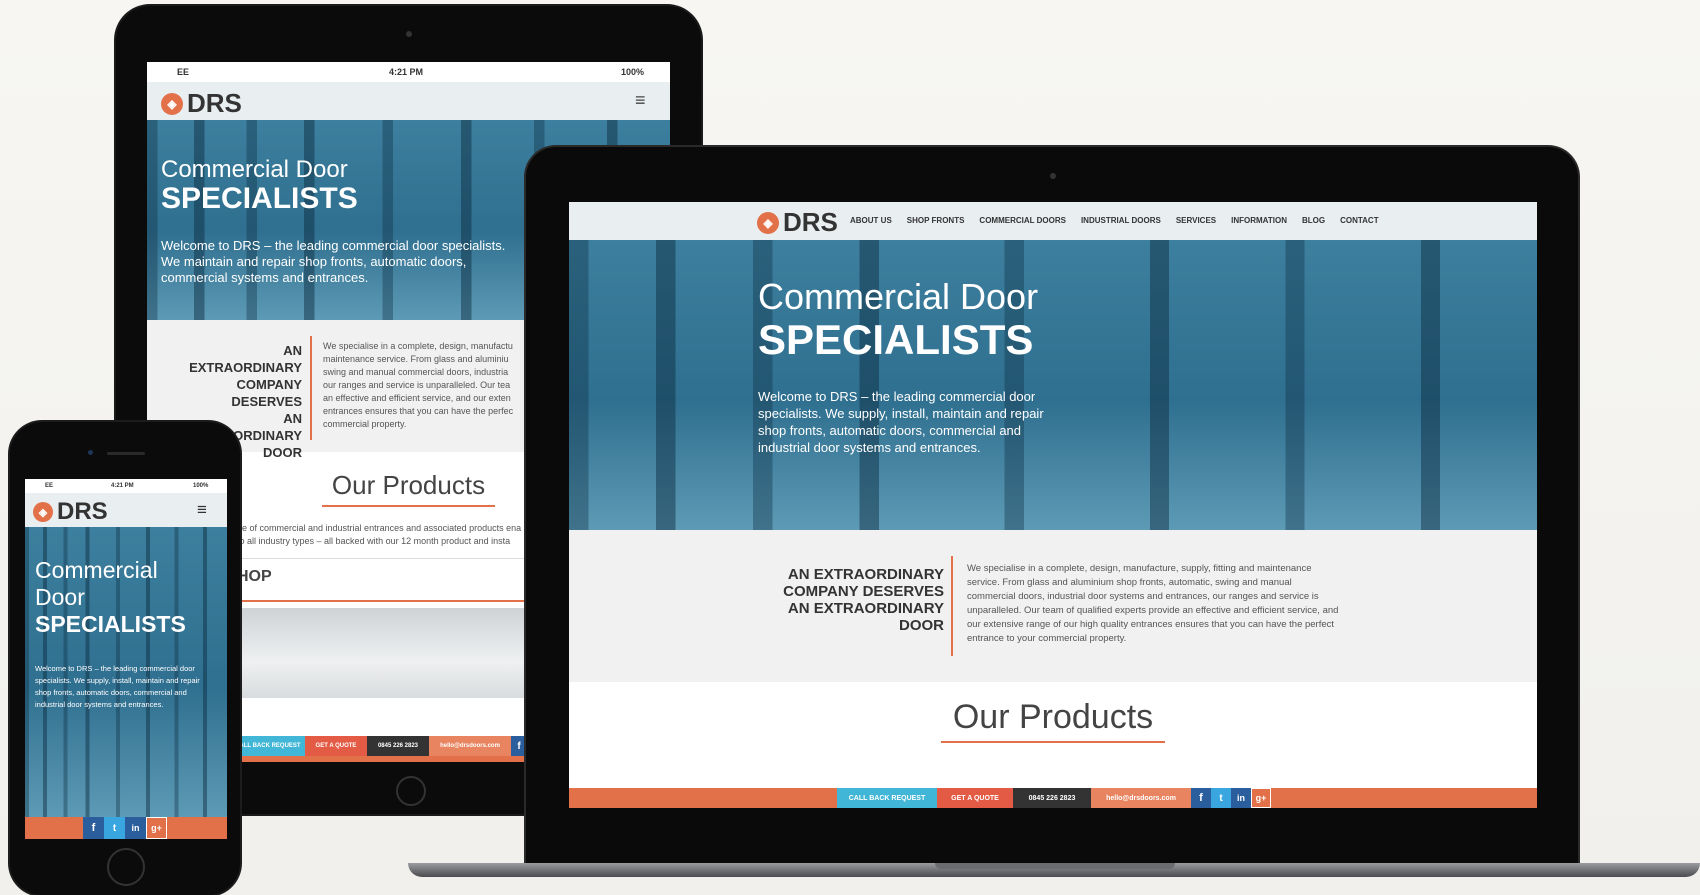  I want to click on laptop-logo: ◈ DRS, so click(797, 222).